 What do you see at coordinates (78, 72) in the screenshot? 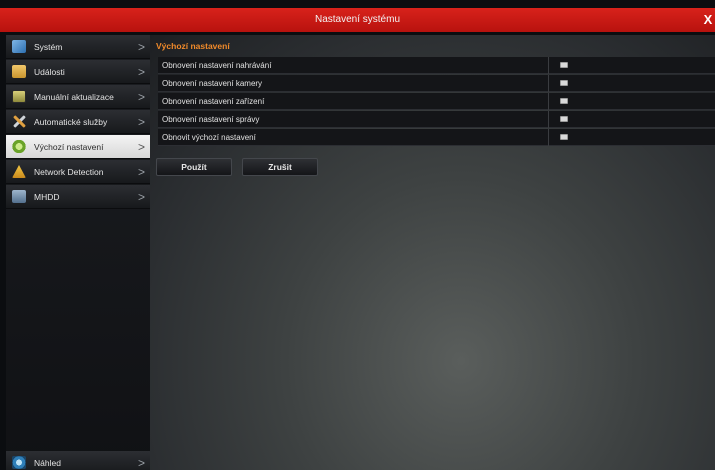
I see `sidebar-item-events: Události >` at bounding box center [78, 72].